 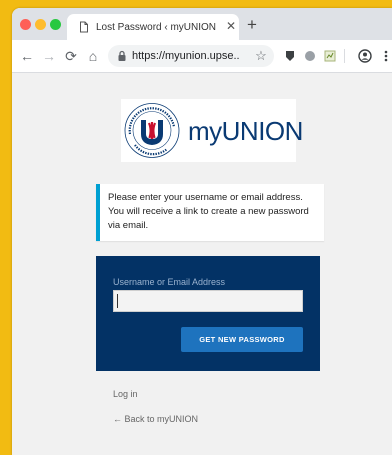 What do you see at coordinates (49, 56) in the screenshot?
I see `forward-arrow-icon: →` at bounding box center [49, 56].